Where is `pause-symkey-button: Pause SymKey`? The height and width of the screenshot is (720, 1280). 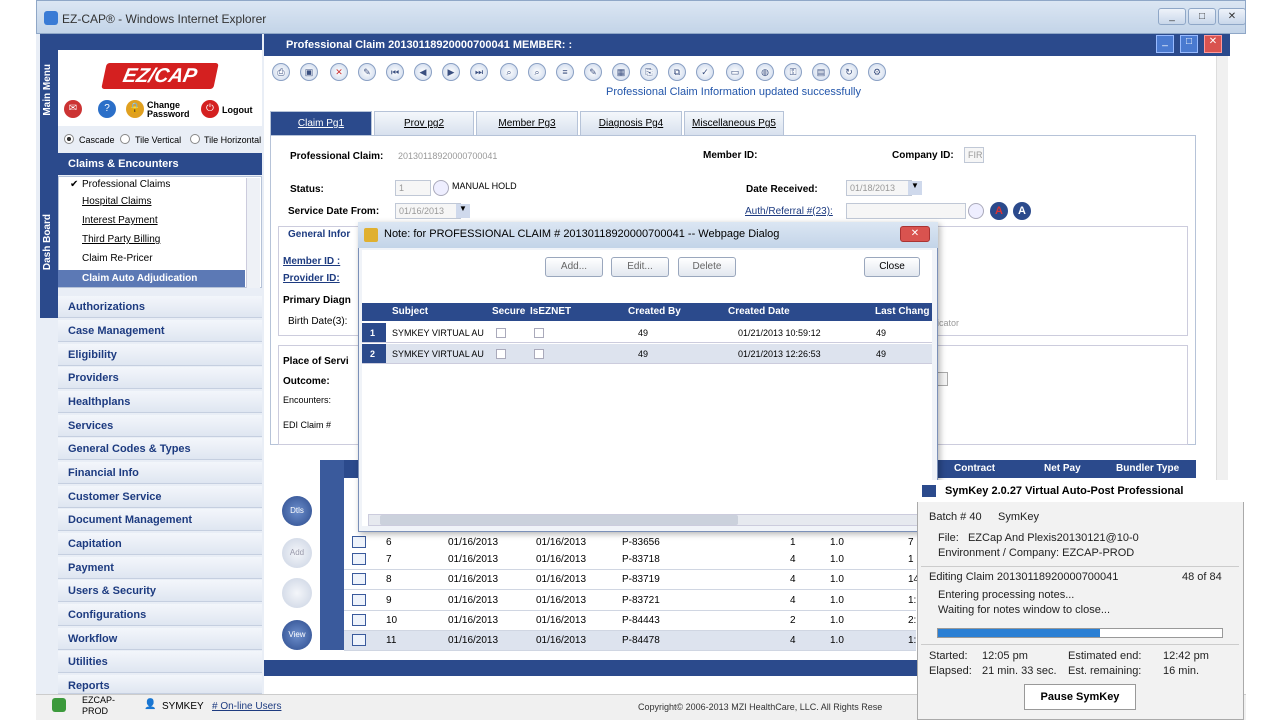 pause-symkey-button: Pause SymKey is located at coordinates (1080, 697).